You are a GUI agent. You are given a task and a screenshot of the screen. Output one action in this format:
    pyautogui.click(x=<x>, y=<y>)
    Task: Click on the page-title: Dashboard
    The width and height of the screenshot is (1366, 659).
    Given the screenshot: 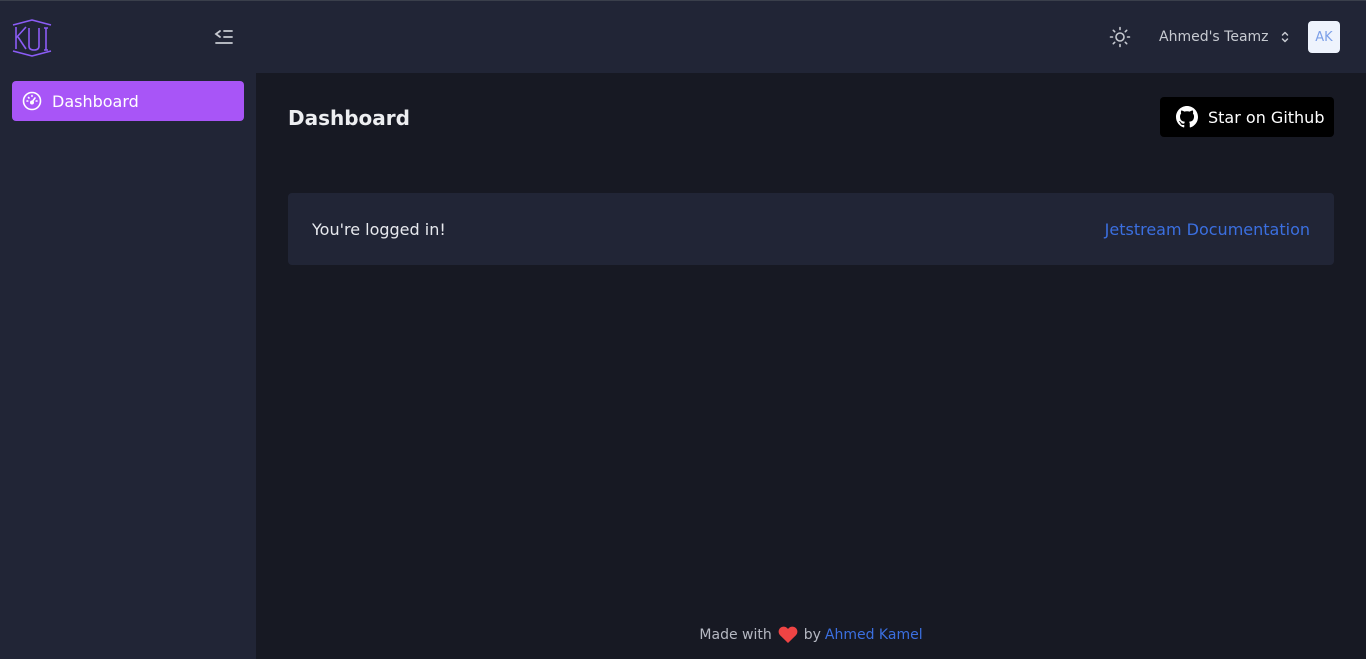 What is the action you would take?
    pyautogui.click(x=349, y=118)
    